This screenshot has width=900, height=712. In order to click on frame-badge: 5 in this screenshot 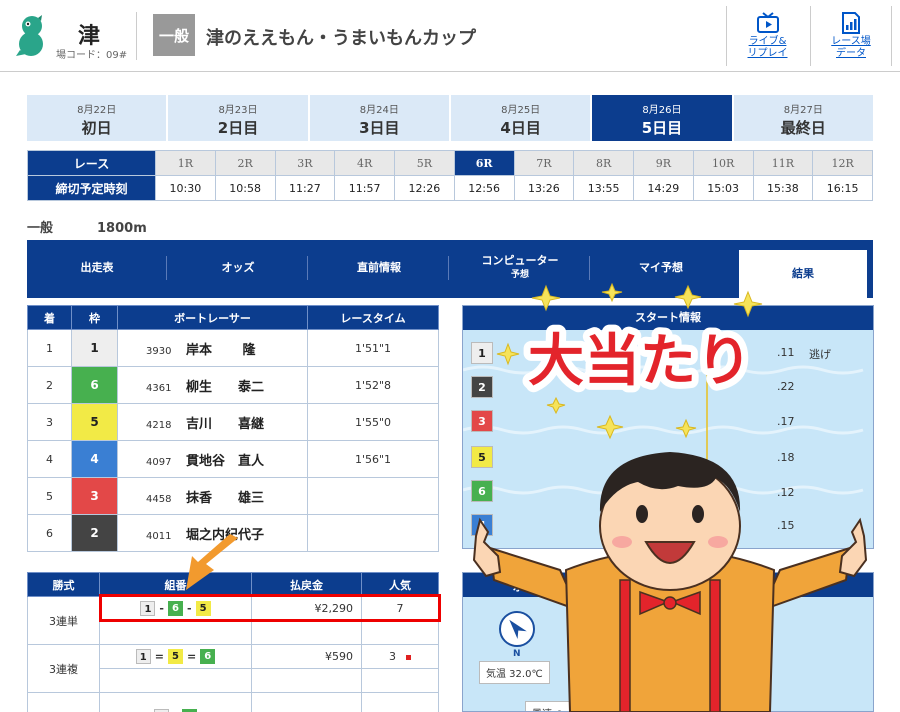, I will do `click(94, 422)`.